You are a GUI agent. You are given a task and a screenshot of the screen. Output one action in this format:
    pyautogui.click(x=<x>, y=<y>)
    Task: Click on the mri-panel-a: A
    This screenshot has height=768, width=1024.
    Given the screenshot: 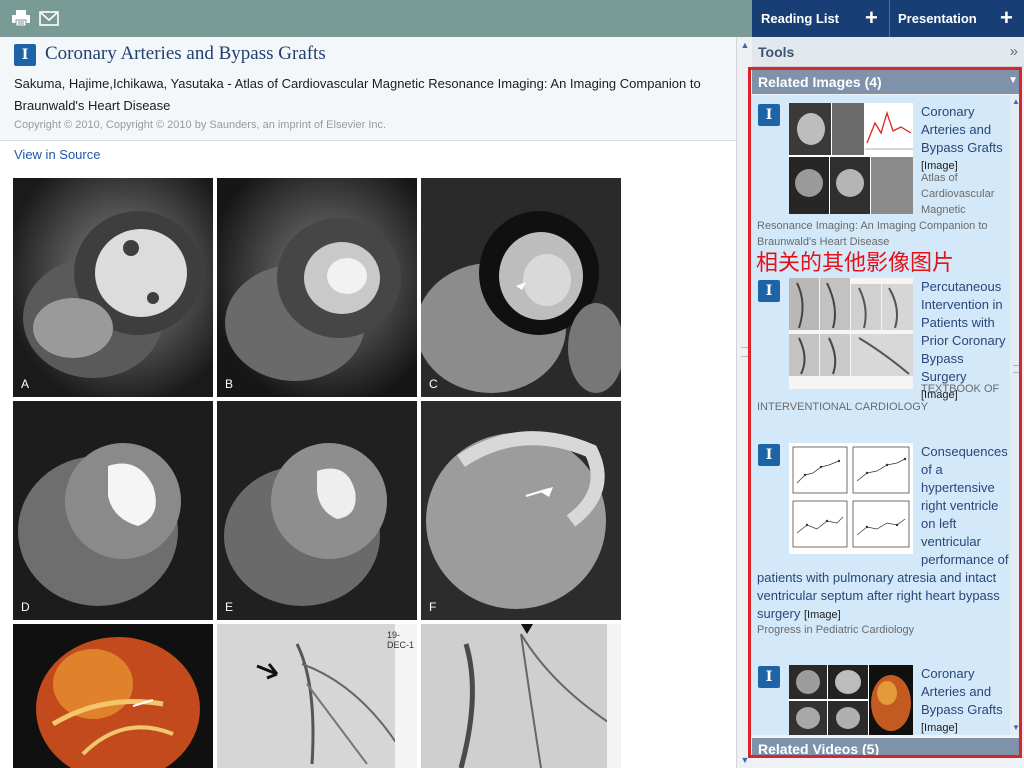 What is the action you would take?
    pyautogui.click(x=113, y=287)
    